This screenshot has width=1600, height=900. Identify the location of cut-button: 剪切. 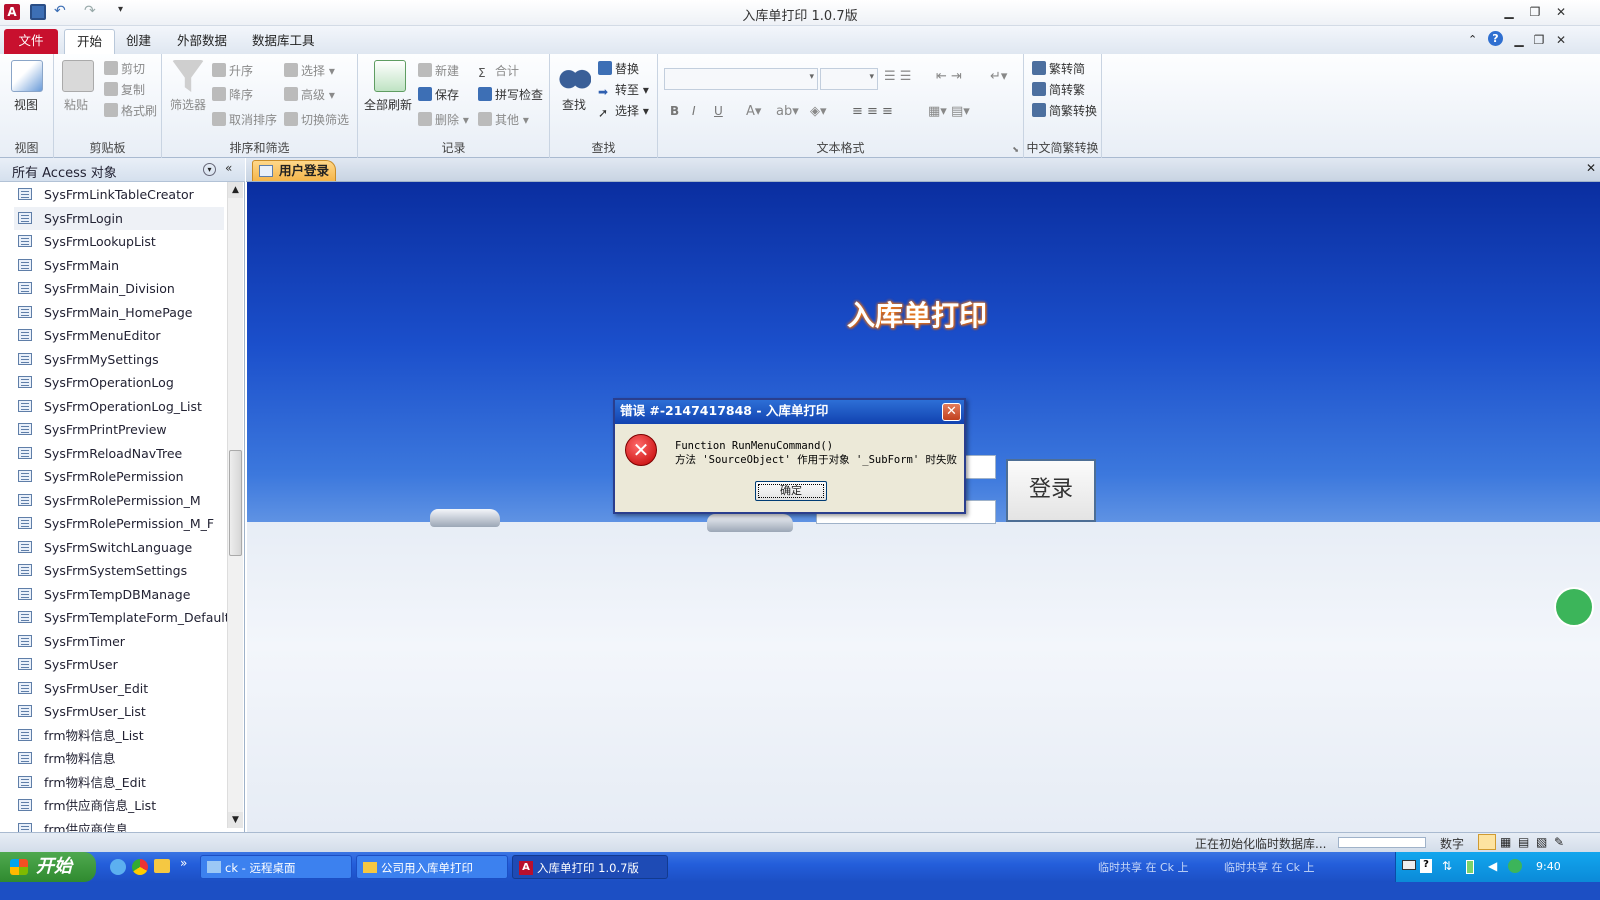
(124, 68).